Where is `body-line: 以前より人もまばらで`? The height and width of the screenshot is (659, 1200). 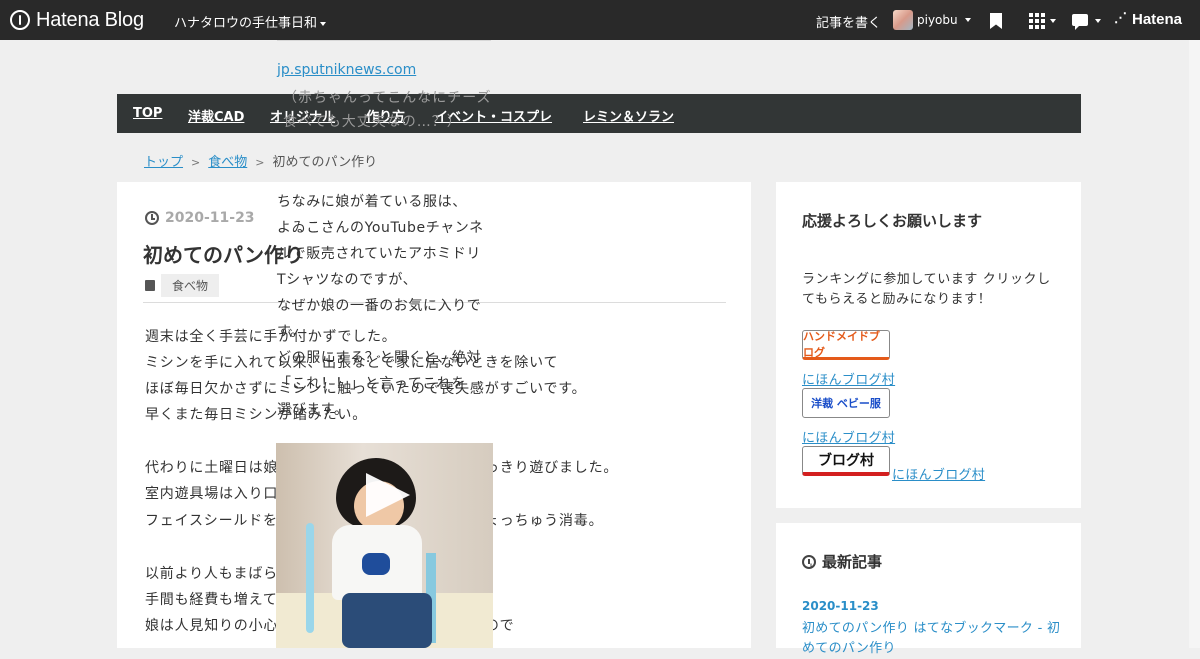 body-line: 以前より人もまばらで is located at coordinates (219, 574).